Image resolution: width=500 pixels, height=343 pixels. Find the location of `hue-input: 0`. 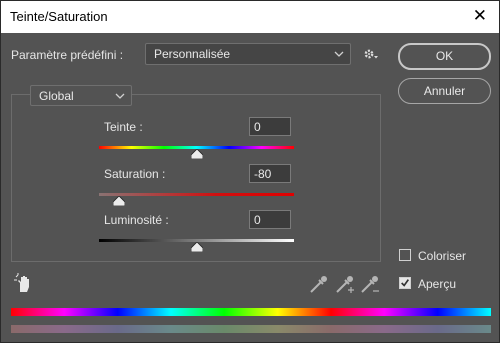

hue-input: 0 is located at coordinates (270, 126).